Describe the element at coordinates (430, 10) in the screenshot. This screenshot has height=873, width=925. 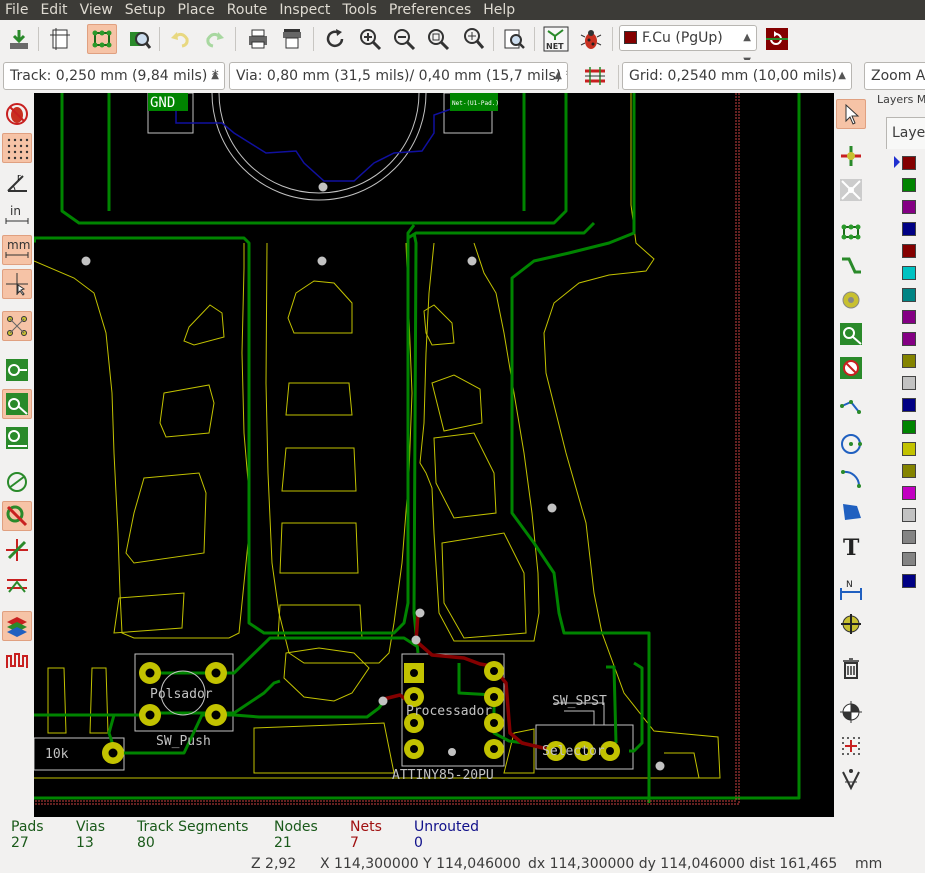
I see `menu-preferences: Preferences` at that location.